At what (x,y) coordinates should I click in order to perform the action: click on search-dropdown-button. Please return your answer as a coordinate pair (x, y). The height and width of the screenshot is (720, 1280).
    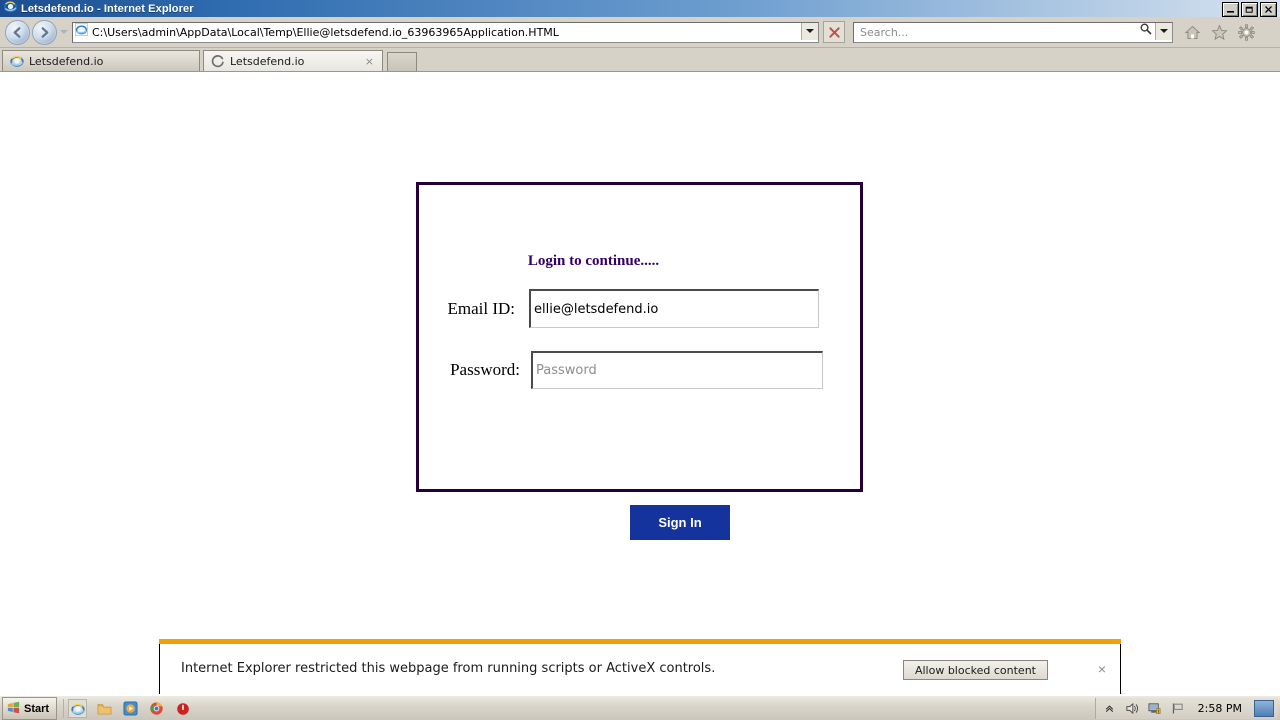
    Looking at the image, I should click on (1163, 31).